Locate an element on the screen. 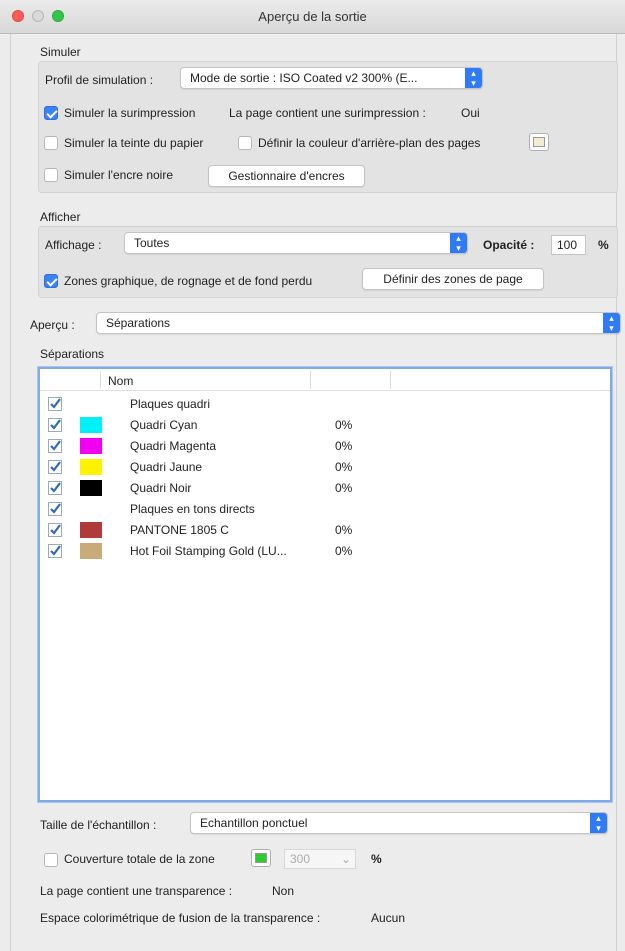  apercu-value: Séparations is located at coordinates (138, 323).